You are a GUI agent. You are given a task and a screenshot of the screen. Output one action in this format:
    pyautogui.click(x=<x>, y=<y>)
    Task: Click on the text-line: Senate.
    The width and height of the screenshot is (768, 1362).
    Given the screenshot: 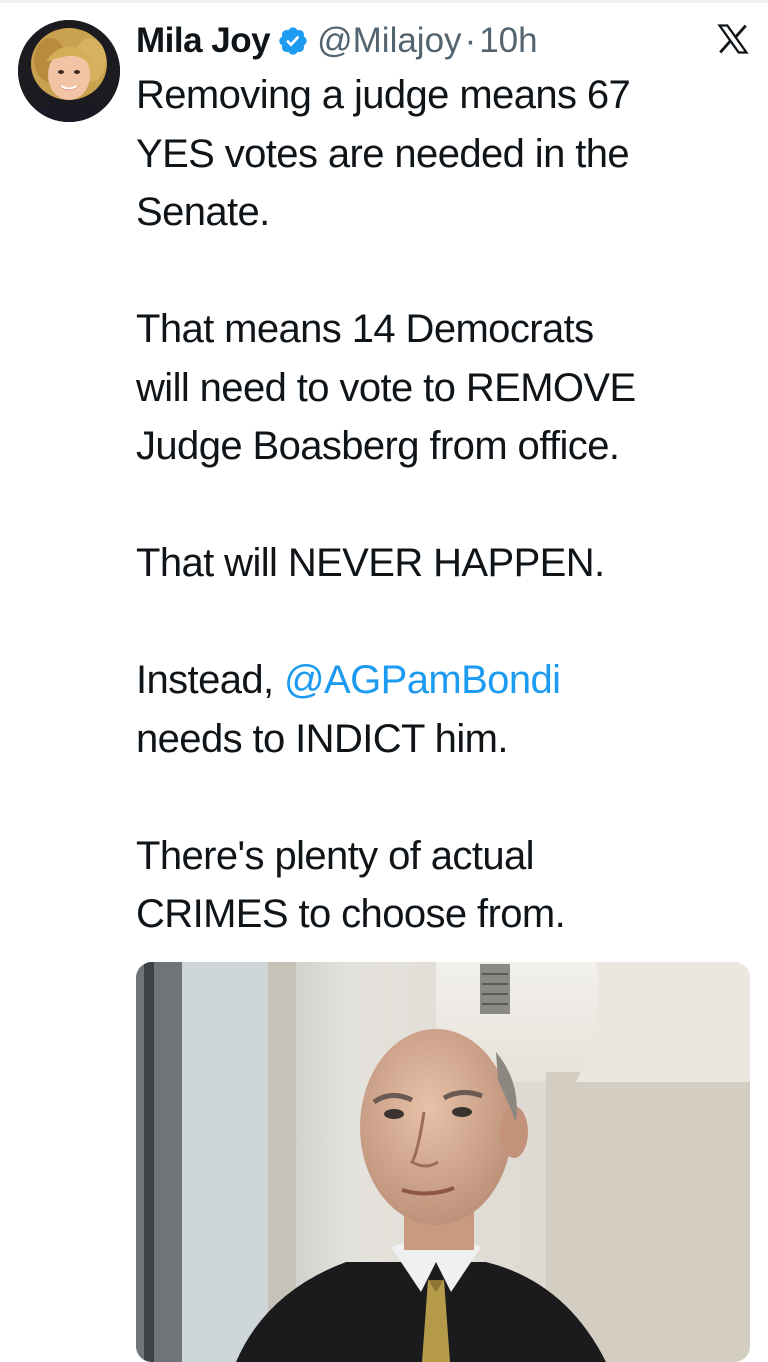 What is the action you would take?
    pyautogui.click(x=203, y=212)
    